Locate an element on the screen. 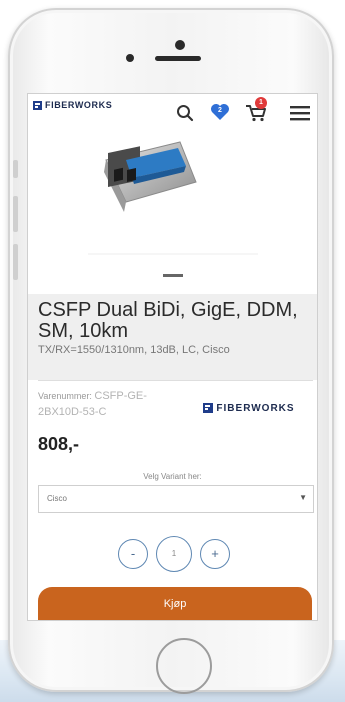 This screenshot has width=345, height=702. variant-label: Velg Variant her: is located at coordinates (172, 476).